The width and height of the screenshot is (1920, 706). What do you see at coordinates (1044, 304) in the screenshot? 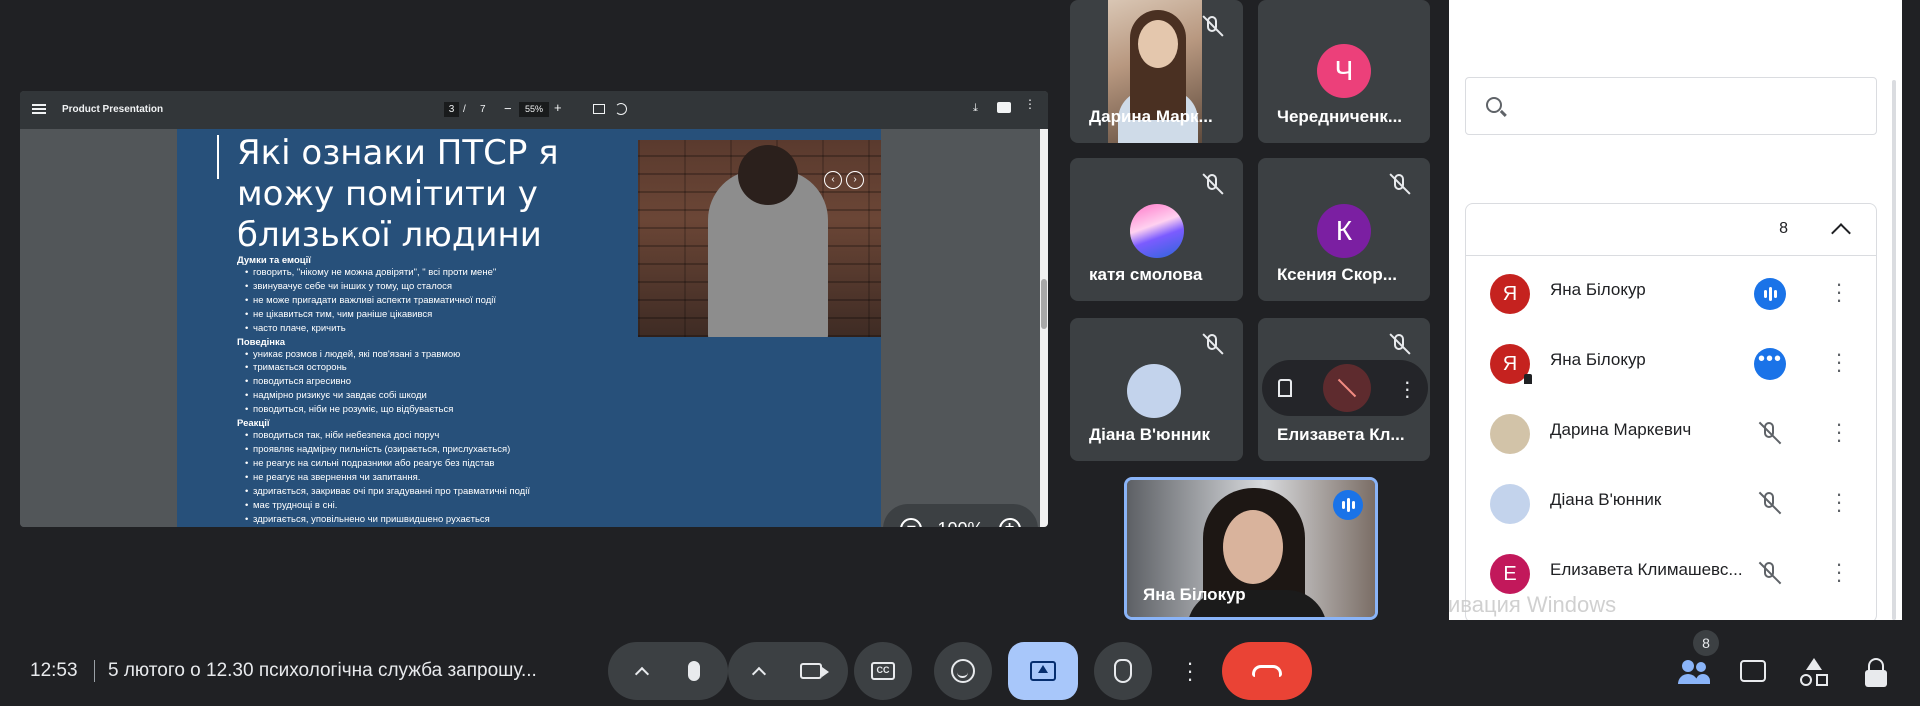
I see `pdf-scroll-thumb` at bounding box center [1044, 304].